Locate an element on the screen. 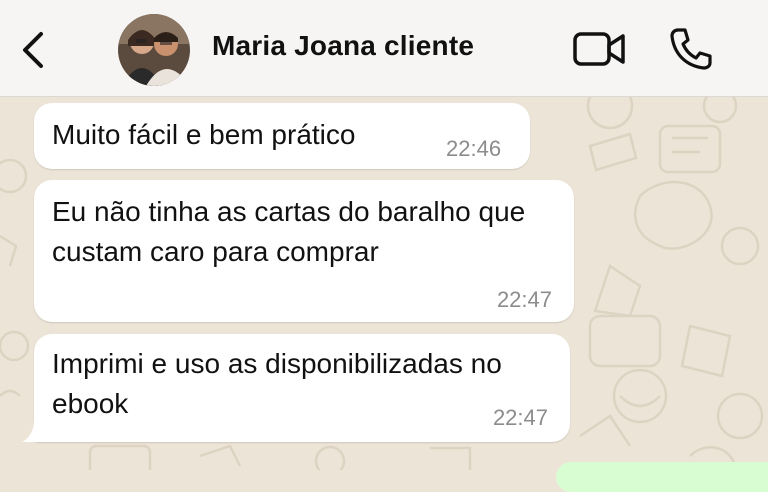 This screenshot has width=768, height=492. phone-icon is located at coordinates (691, 49).